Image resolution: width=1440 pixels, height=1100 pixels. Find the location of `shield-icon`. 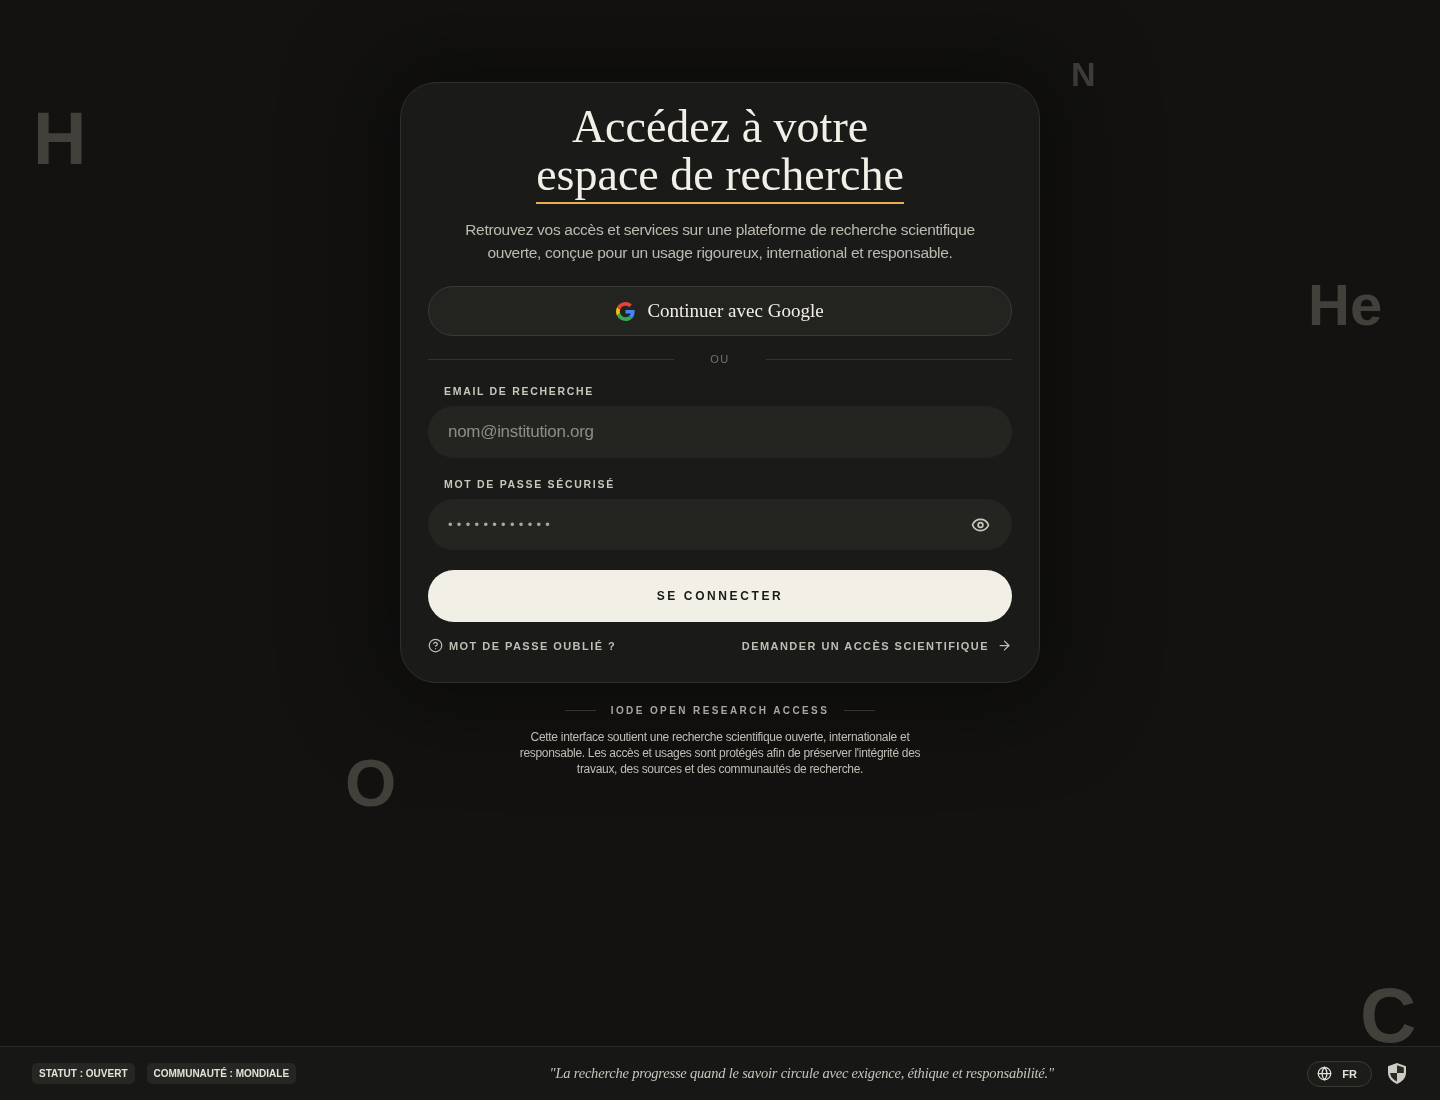

shield-icon is located at coordinates (1397, 1073).